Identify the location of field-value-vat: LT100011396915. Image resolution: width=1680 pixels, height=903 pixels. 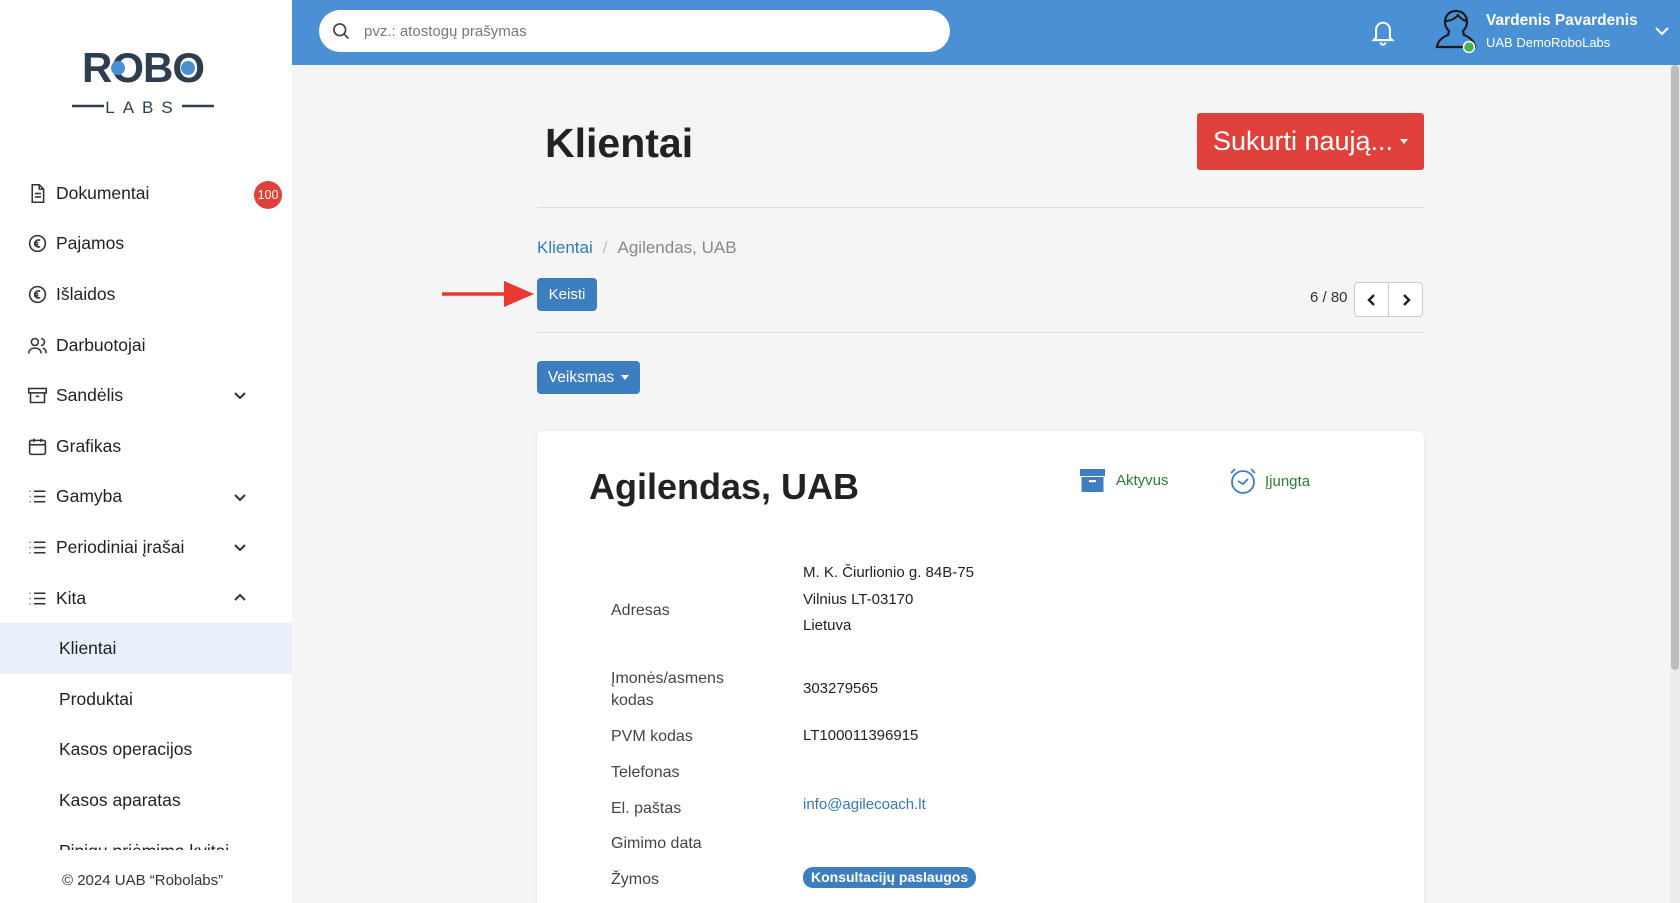
(861, 735).